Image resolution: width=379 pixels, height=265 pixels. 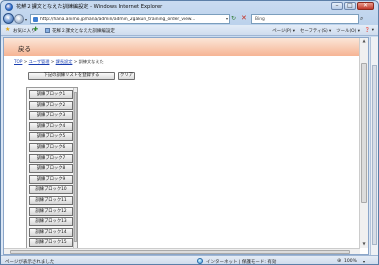 I want to click on page-menu: ページ(P) ▾, so click(x=283, y=31).